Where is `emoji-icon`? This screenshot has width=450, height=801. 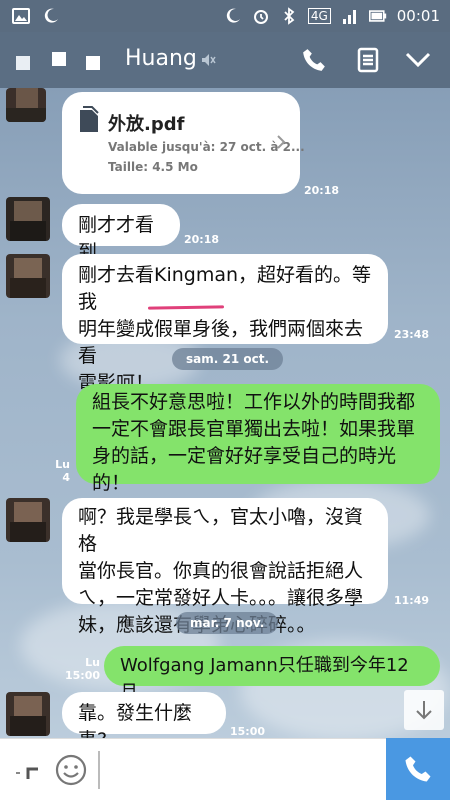
emoji-icon is located at coordinates (71, 772).